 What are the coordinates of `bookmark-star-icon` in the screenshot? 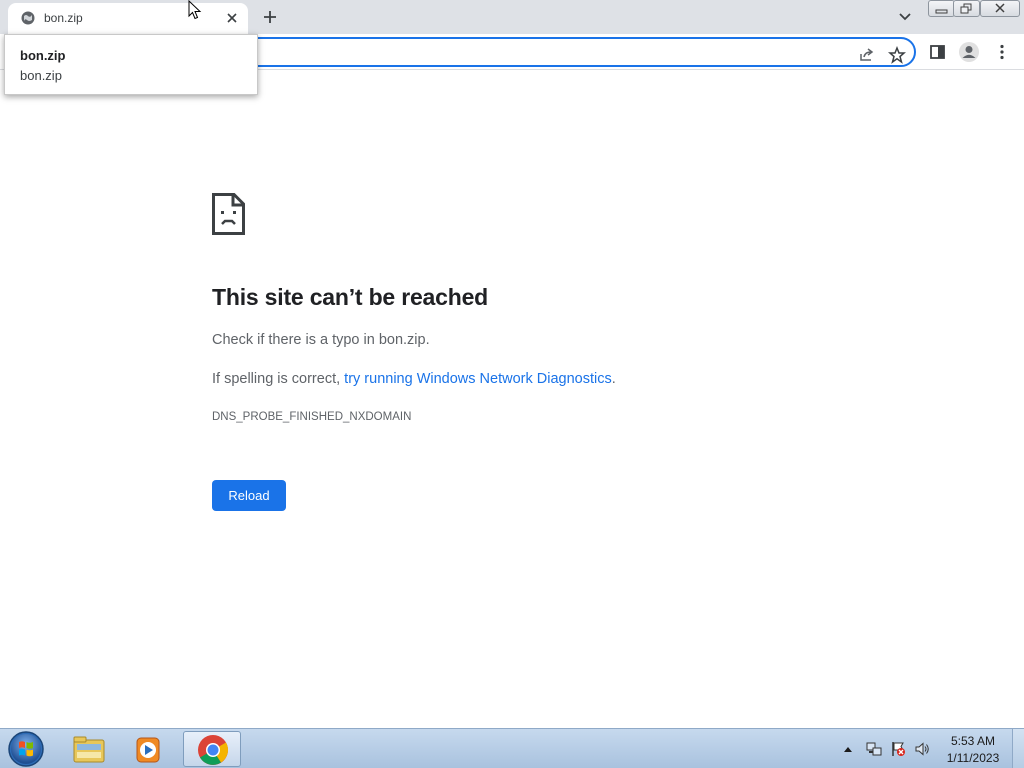 It's located at (897, 55).